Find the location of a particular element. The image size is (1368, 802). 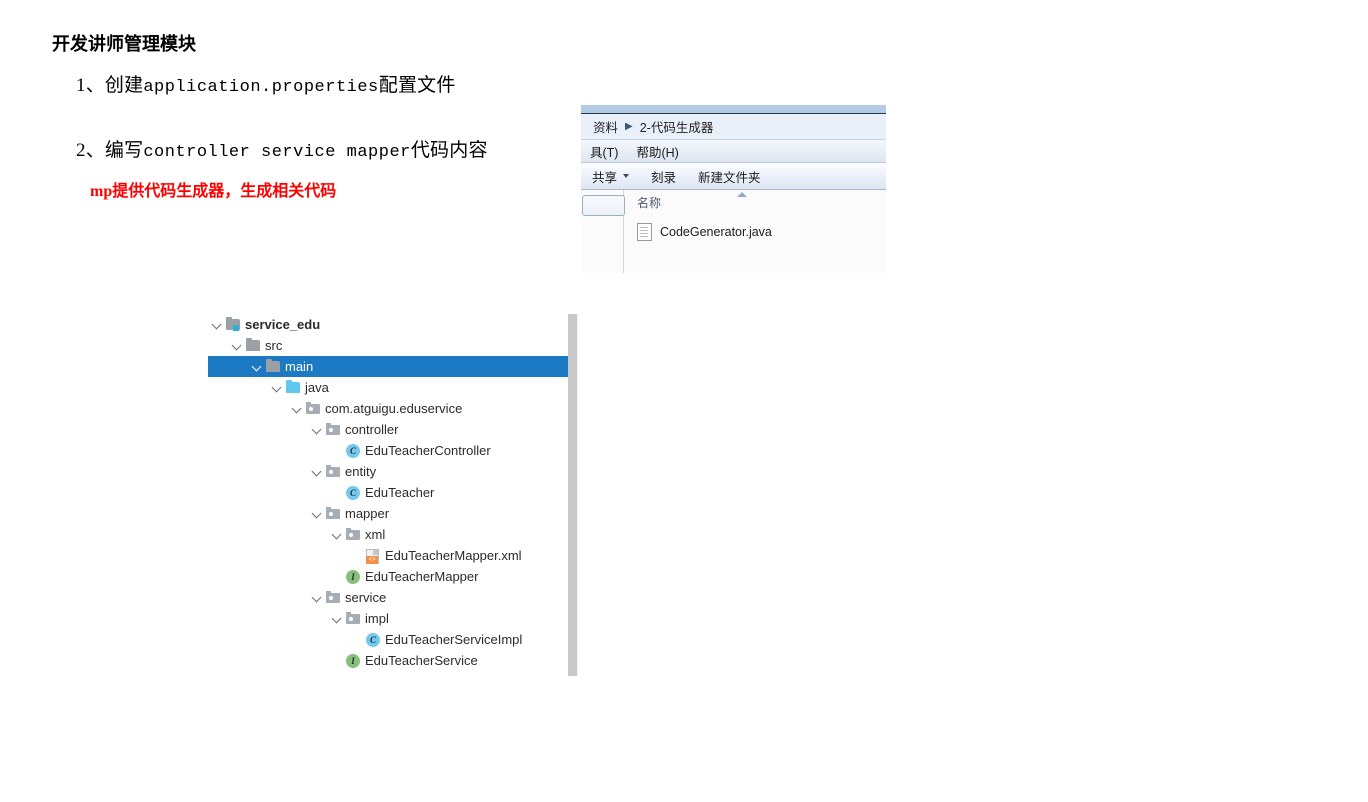

tree-node-eduteachermapper: I EduTeacherMapper is located at coordinates (392, 576).